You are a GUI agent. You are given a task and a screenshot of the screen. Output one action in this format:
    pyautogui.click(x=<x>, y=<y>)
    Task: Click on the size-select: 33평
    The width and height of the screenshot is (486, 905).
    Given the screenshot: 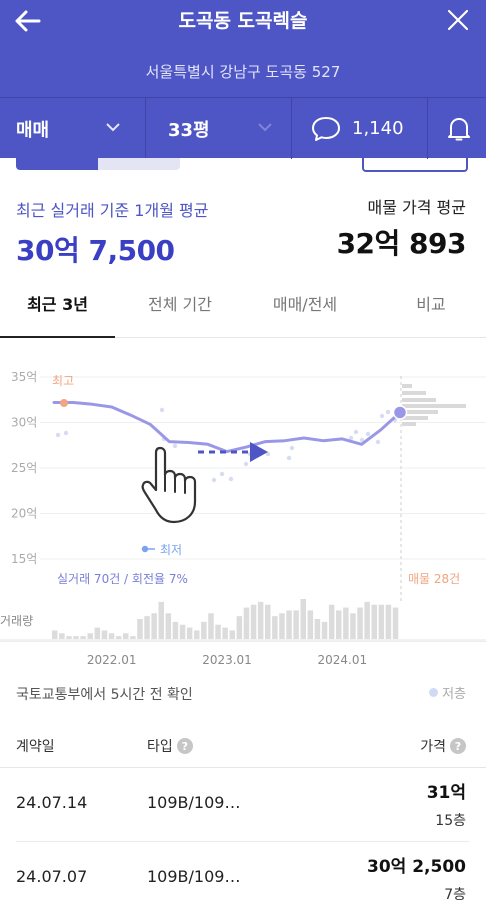 What is the action you would take?
    pyautogui.click(x=223, y=128)
    